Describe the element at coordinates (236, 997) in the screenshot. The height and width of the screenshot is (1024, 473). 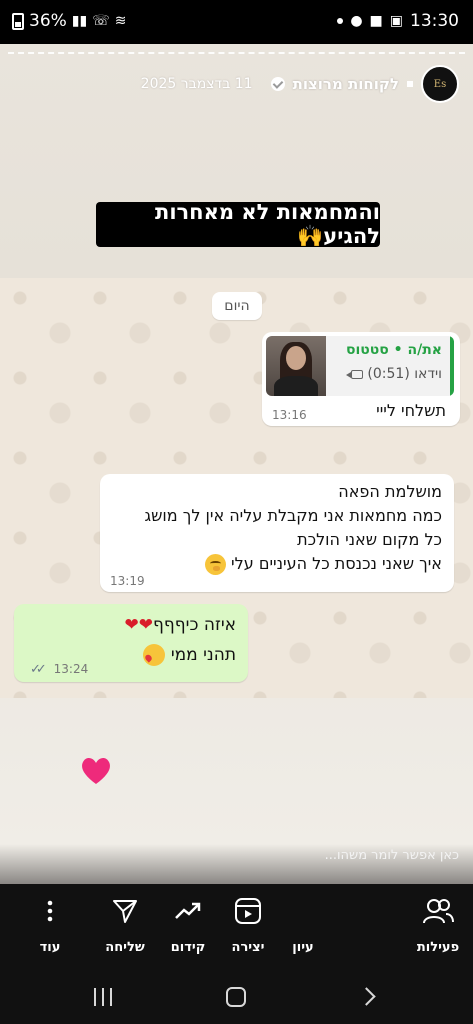
I see `home-icon` at that location.